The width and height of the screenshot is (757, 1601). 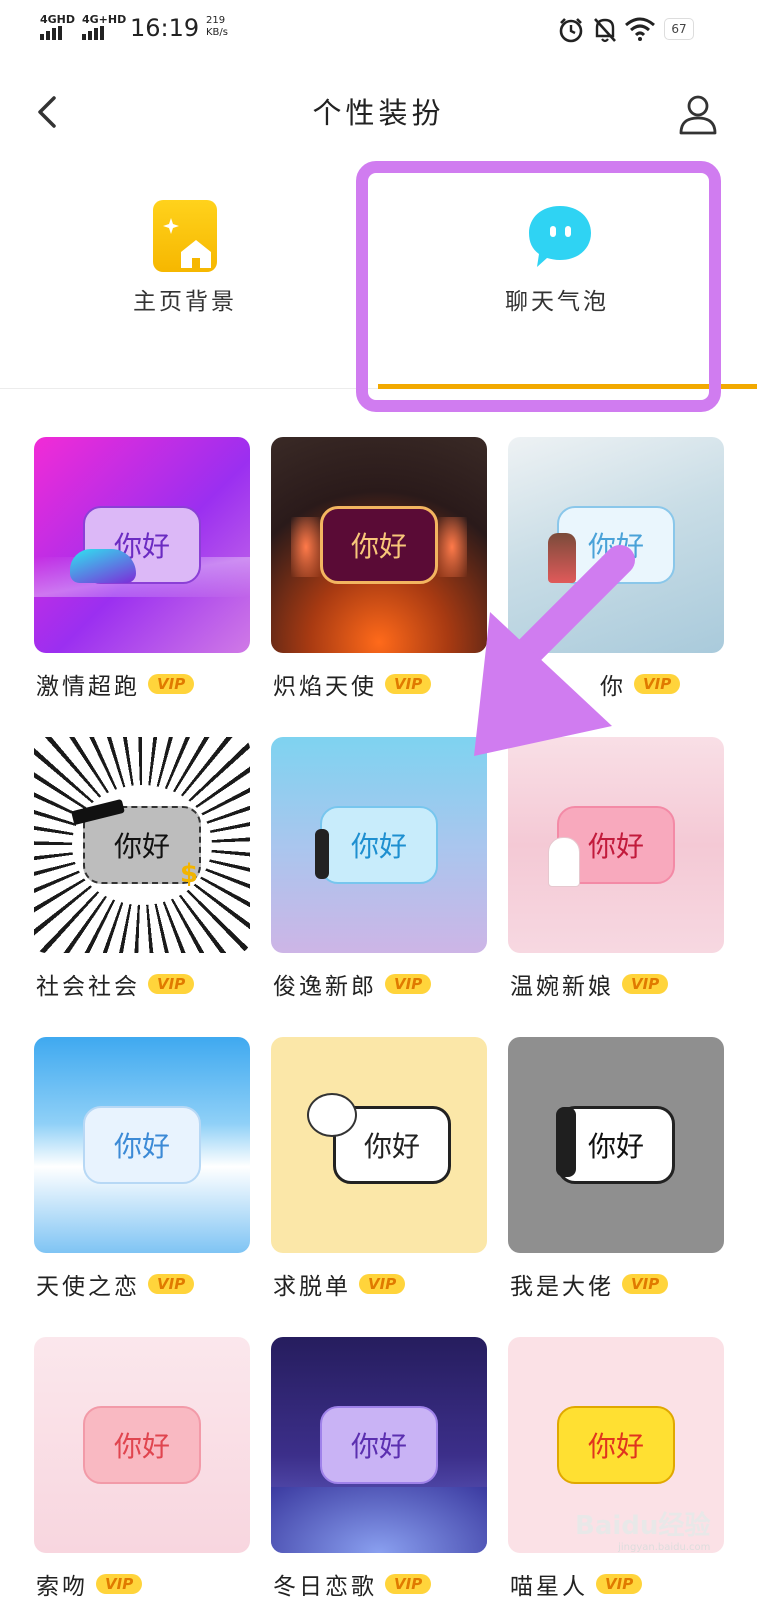 What do you see at coordinates (103, 566) in the screenshot?
I see `sports-car-icon` at bounding box center [103, 566].